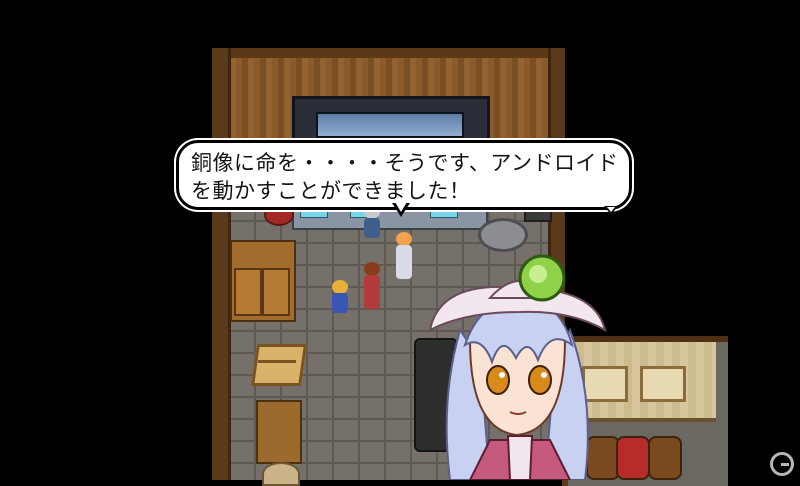 Image resolution: width=800 pixels, height=486 pixels. Describe the element at coordinates (517, 367) in the screenshot. I see `android-girl-portrait` at that location.